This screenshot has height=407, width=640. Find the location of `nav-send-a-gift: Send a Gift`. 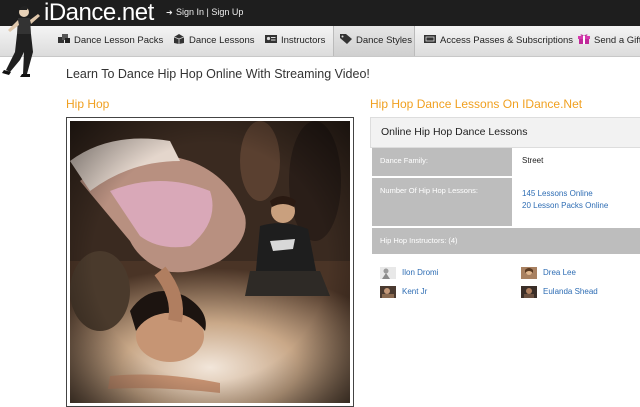

nav-send-a-gift: Send a Gift is located at coordinates (609, 41).